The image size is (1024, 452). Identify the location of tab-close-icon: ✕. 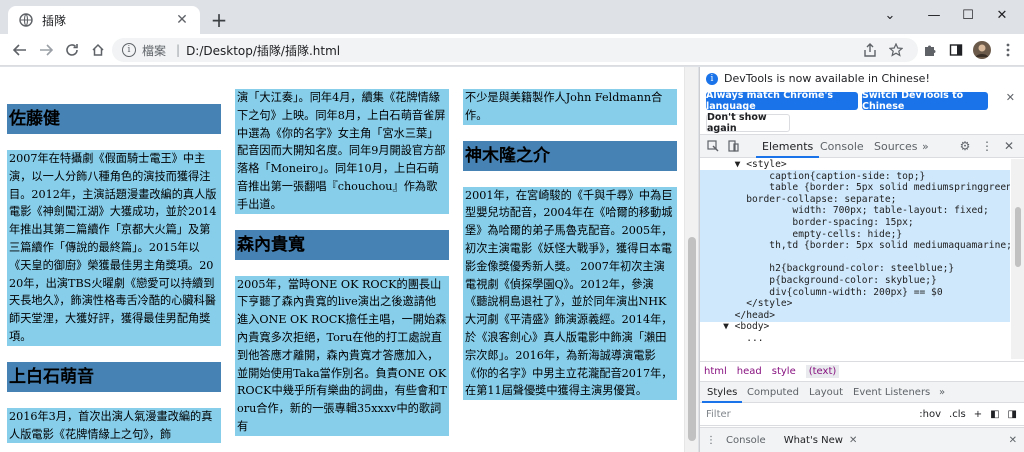
(182, 20).